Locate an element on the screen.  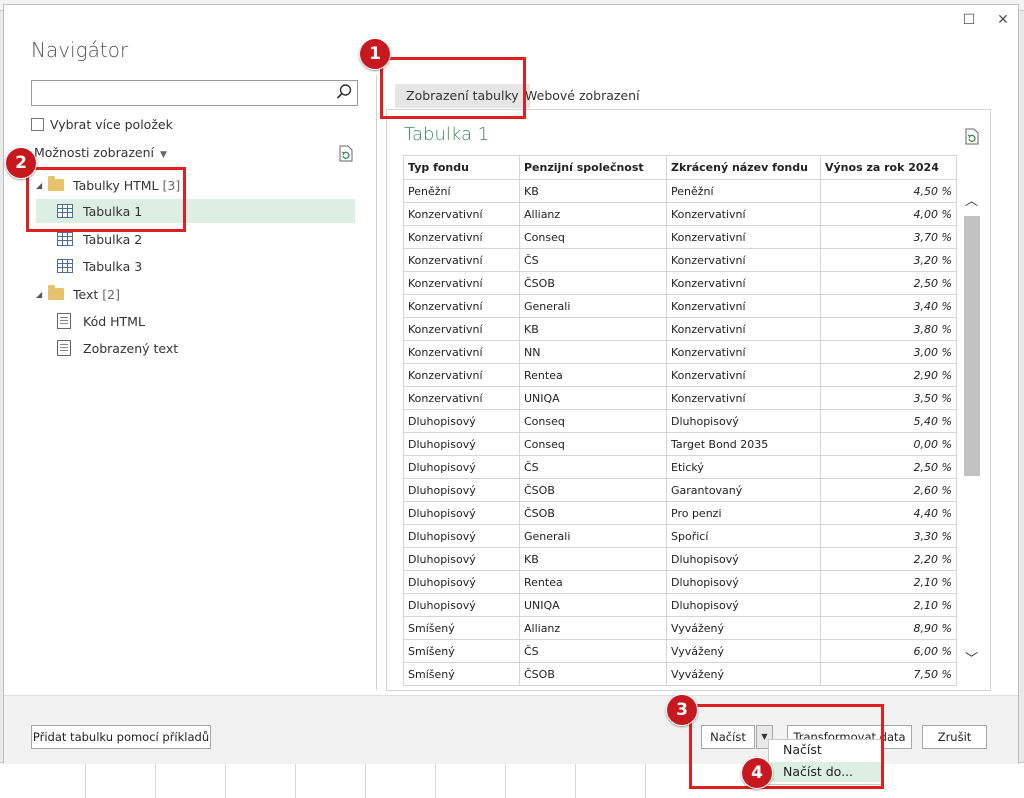
table-row: Smíšený ČS Vyvážený 6,00 % is located at coordinates (680, 651).